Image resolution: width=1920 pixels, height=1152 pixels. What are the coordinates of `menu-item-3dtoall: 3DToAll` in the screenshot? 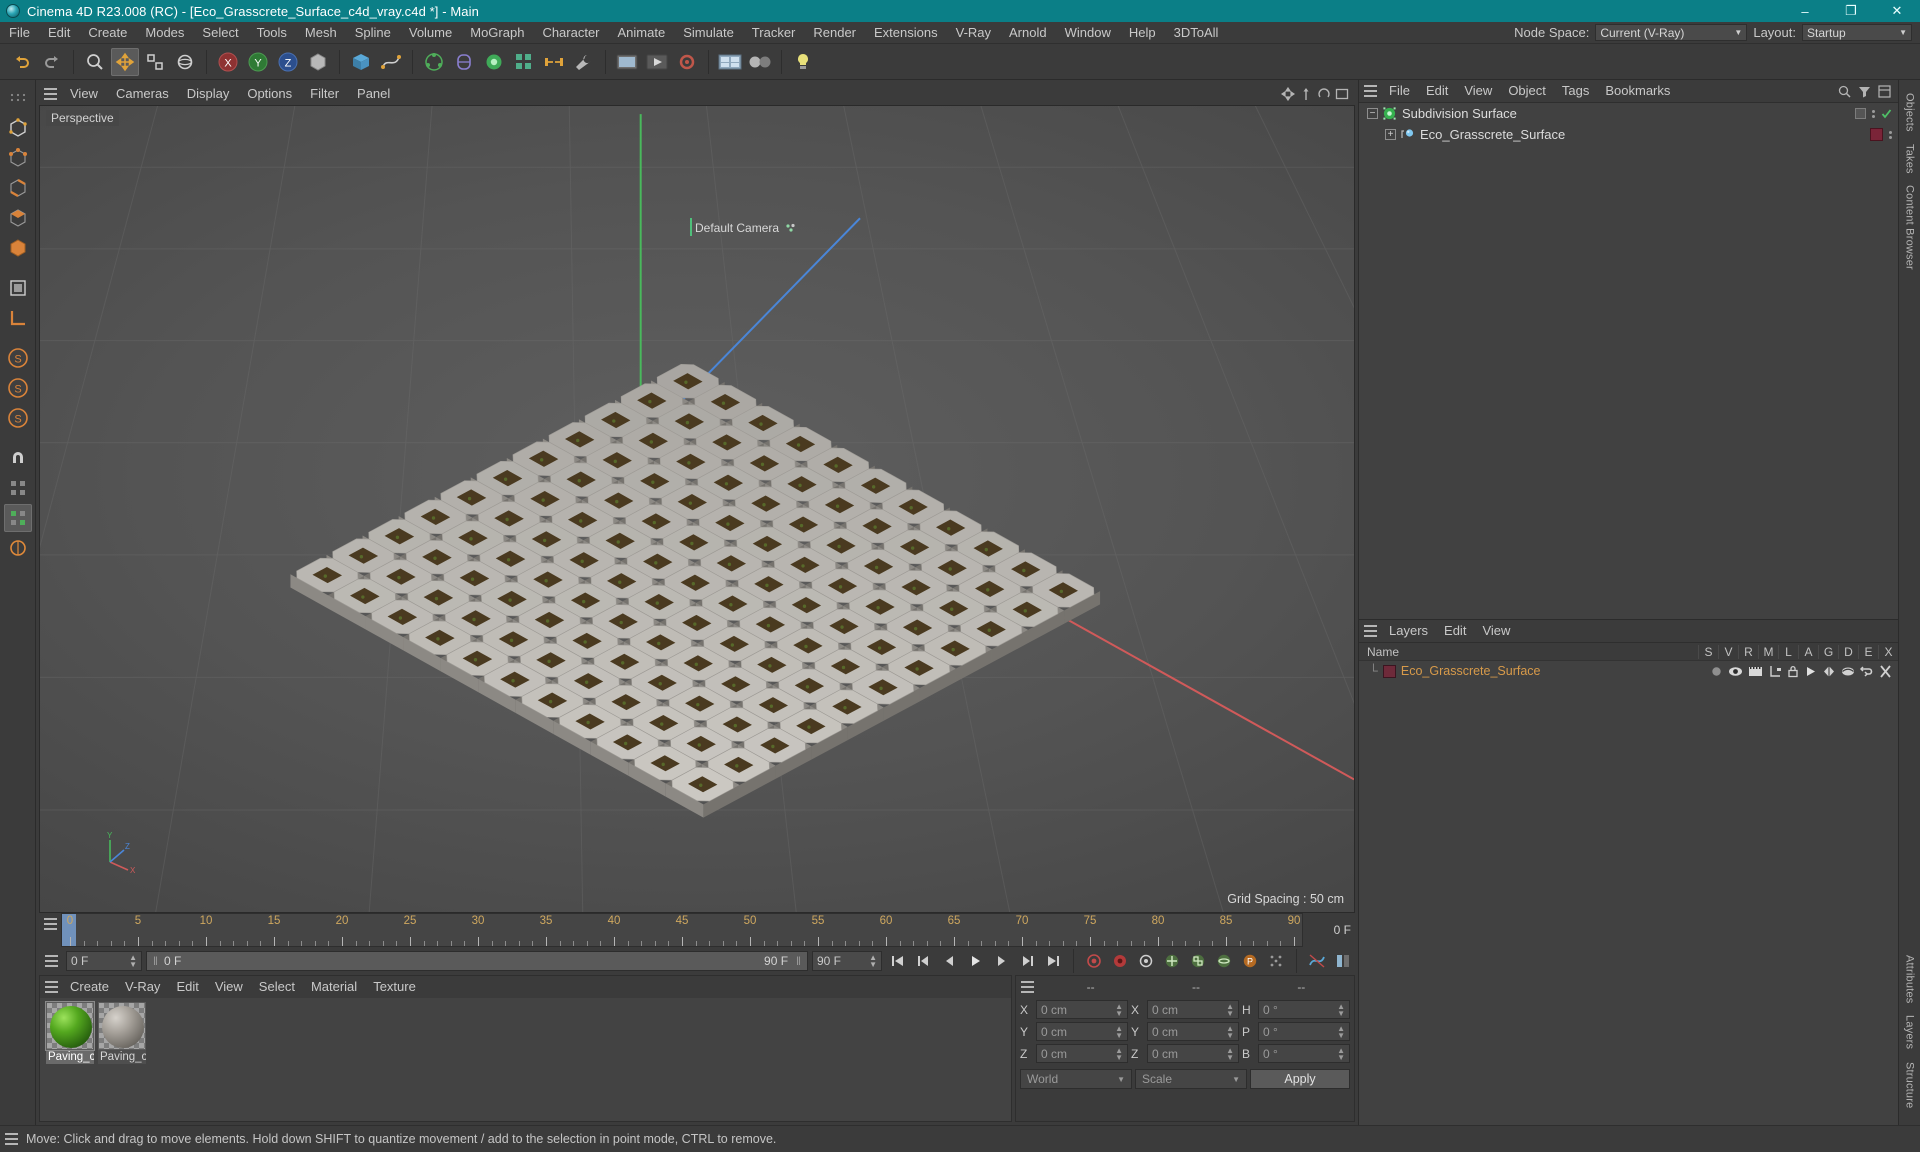 It's located at (1196, 33).